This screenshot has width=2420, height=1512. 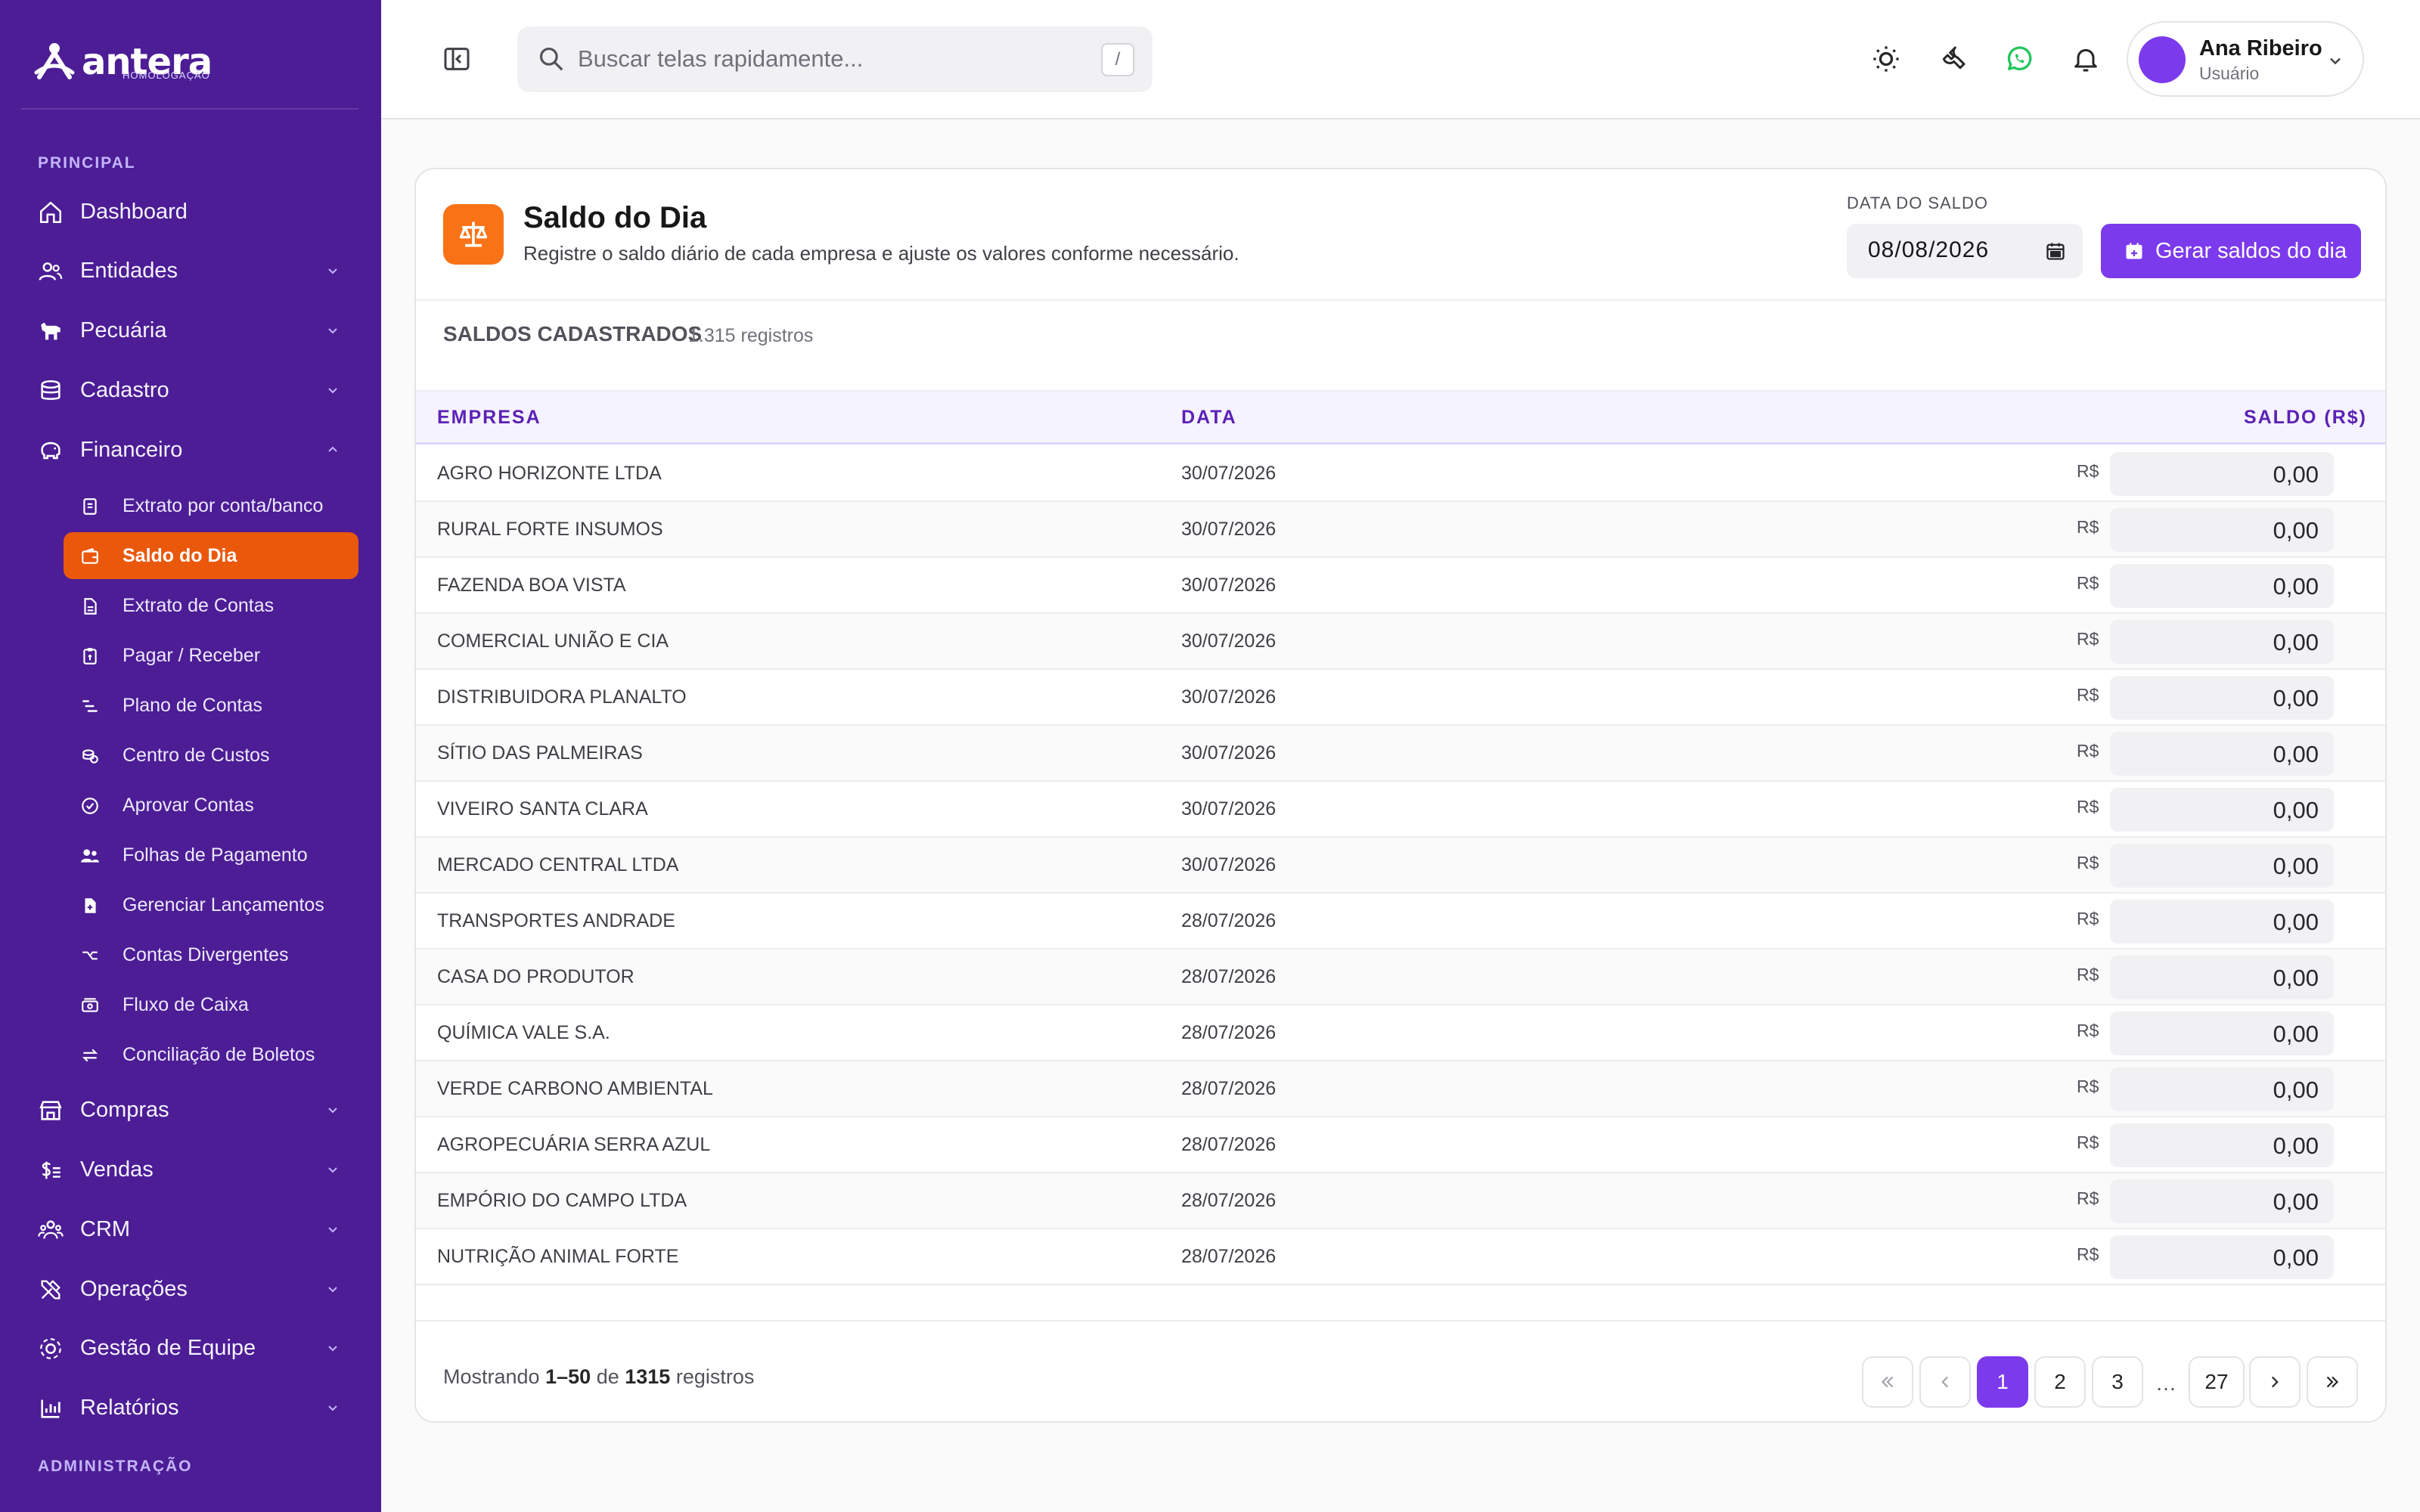 I want to click on sidebar-toggle-icon, so click(x=457, y=59).